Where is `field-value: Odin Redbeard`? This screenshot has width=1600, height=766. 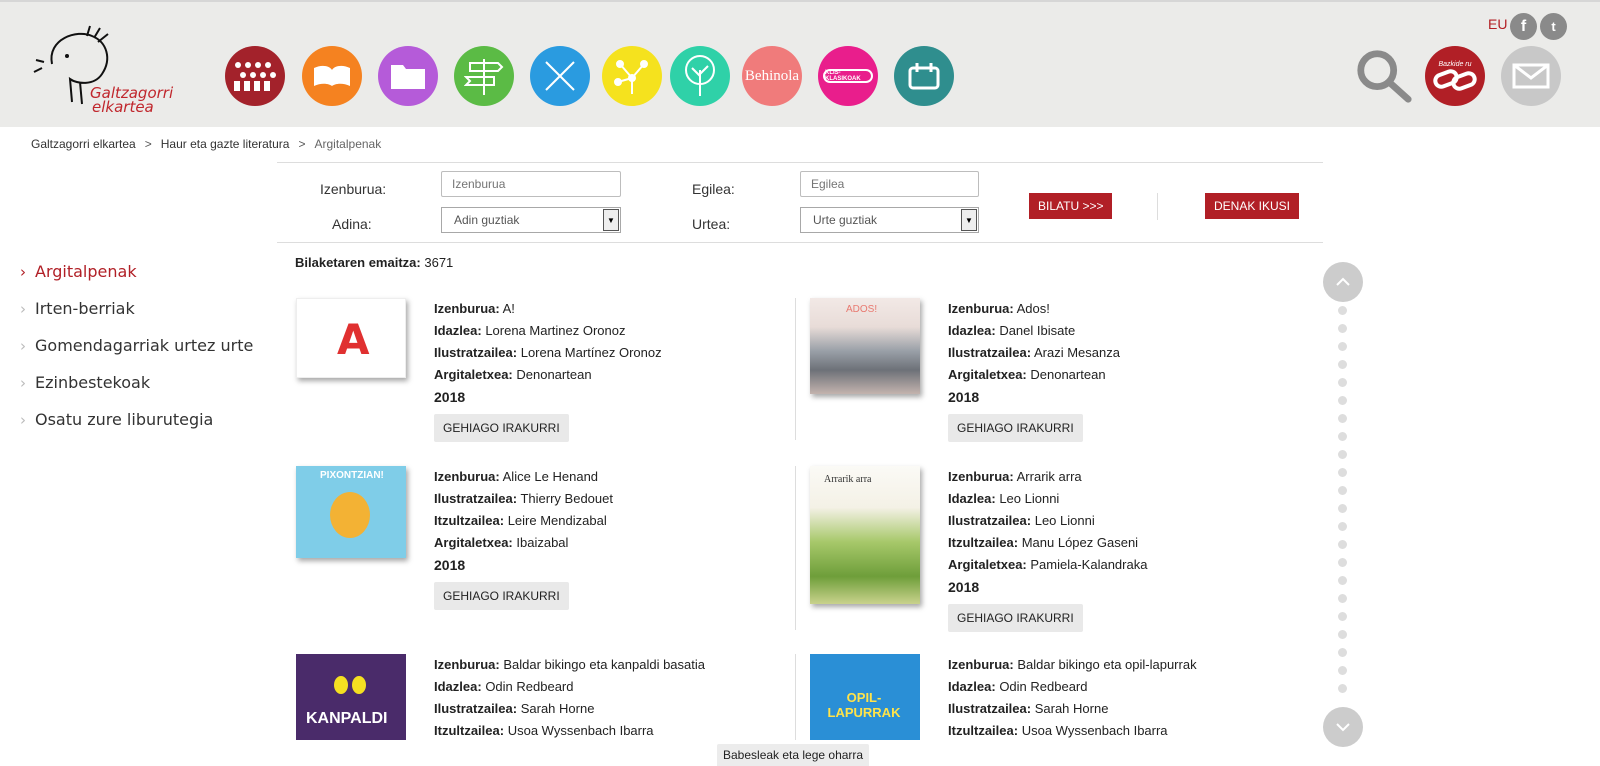
field-value: Odin Redbeard is located at coordinates (529, 686).